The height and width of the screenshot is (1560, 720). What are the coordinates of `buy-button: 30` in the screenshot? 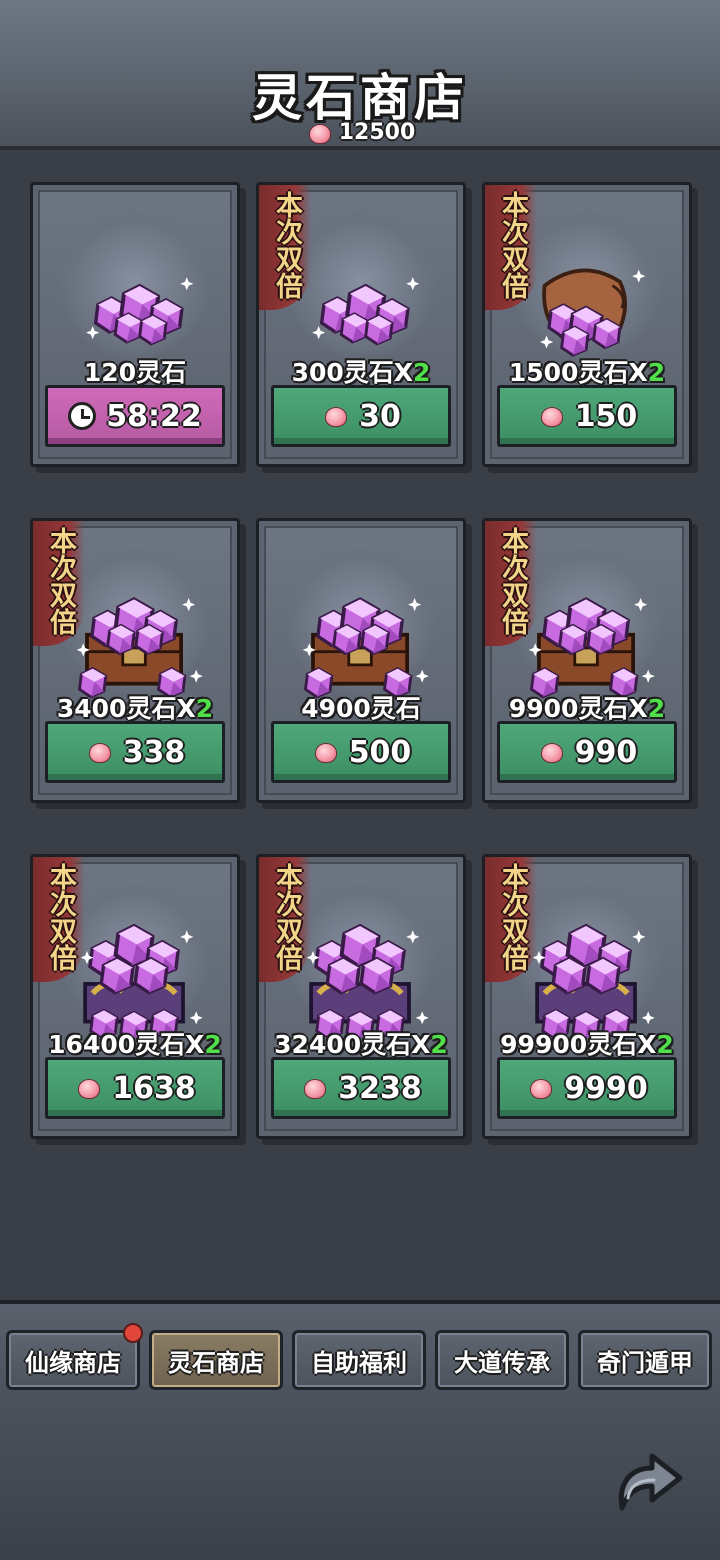 It's located at (361, 416).